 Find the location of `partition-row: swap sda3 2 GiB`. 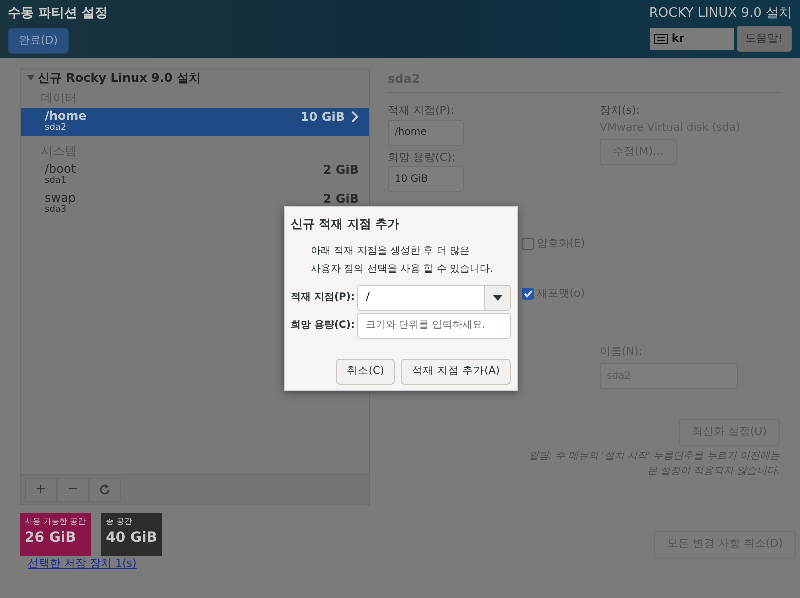

partition-row: swap sda3 2 GiB is located at coordinates (195, 204).